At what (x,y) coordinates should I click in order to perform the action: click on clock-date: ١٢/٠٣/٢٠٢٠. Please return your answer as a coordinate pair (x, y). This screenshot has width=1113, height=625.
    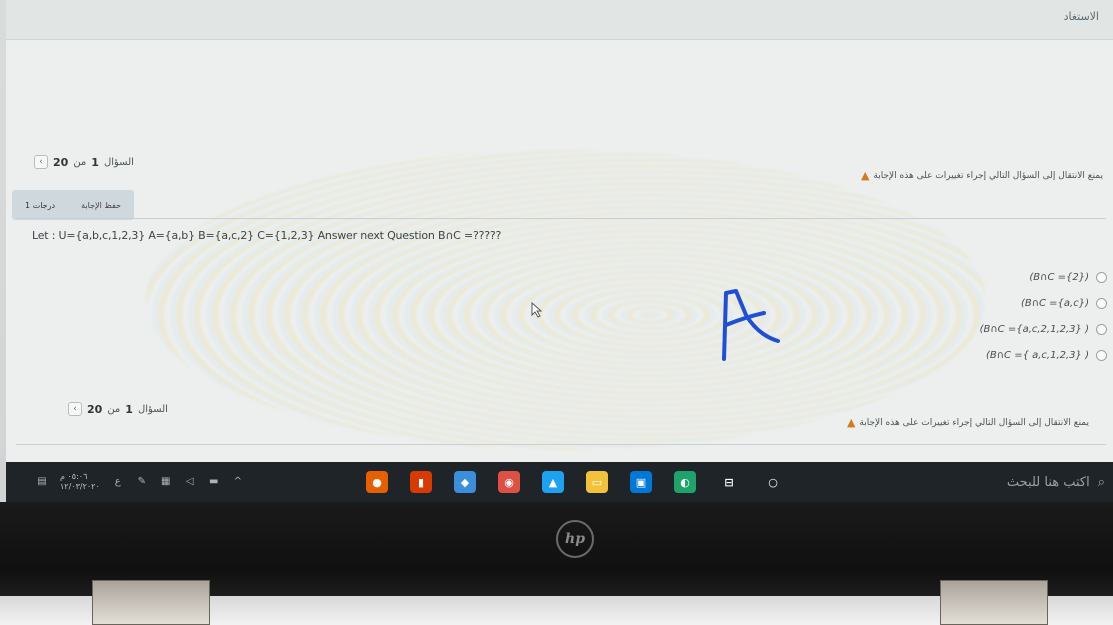
    Looking at the image, I should click on (80, 486).